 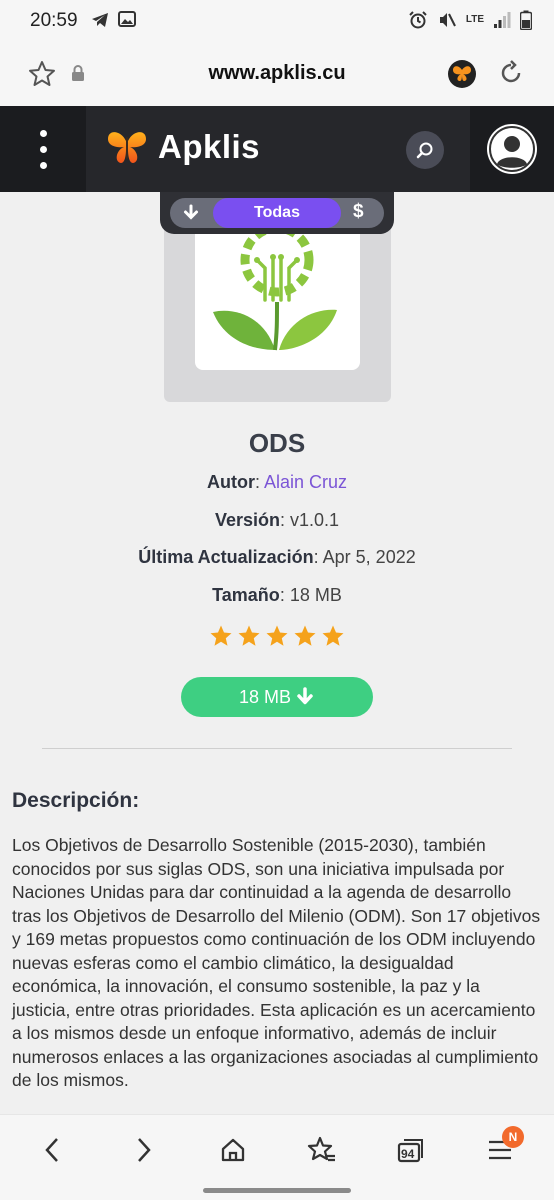 What do you see at coordinates (358, 212) in the screenshot?
I see `filter-paid-tab: $` at bounding box center [358, 212].